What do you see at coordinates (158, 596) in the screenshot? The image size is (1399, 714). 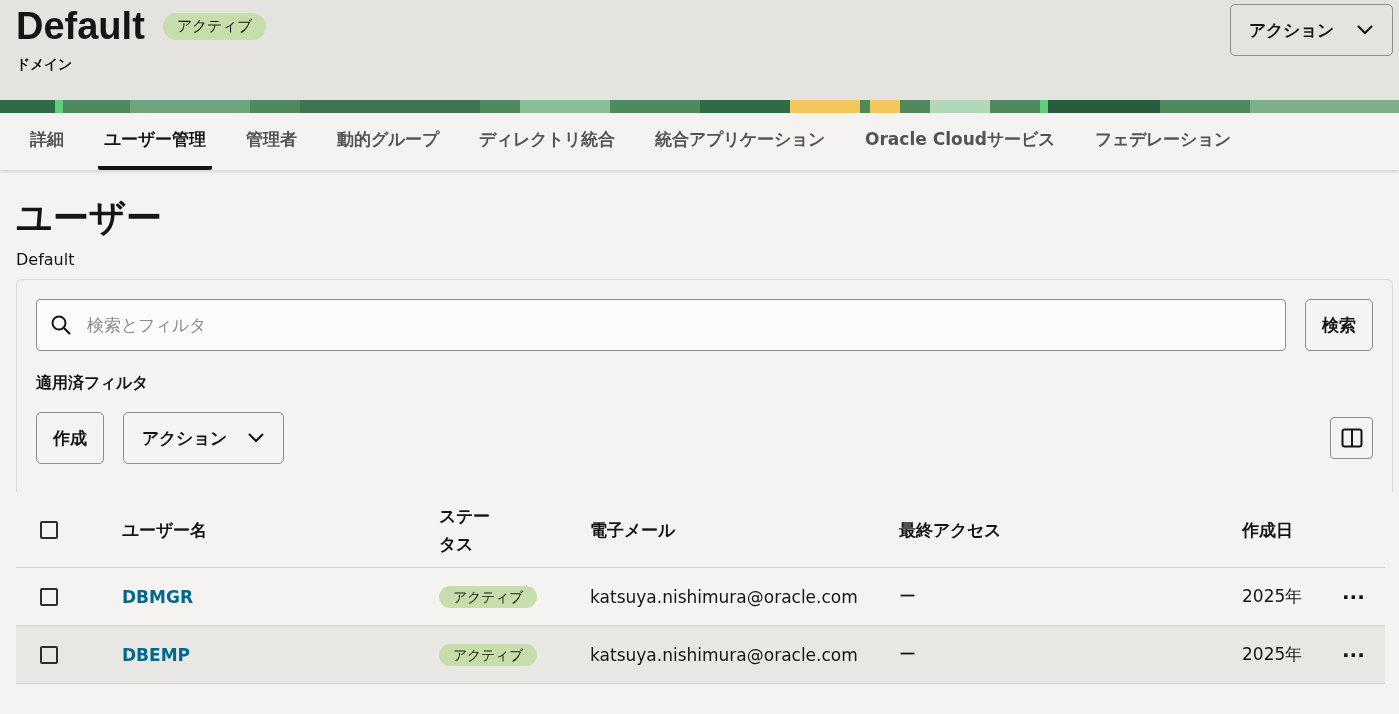 I see `user-name-link: DBMGR` at bounding box center [158, 596].